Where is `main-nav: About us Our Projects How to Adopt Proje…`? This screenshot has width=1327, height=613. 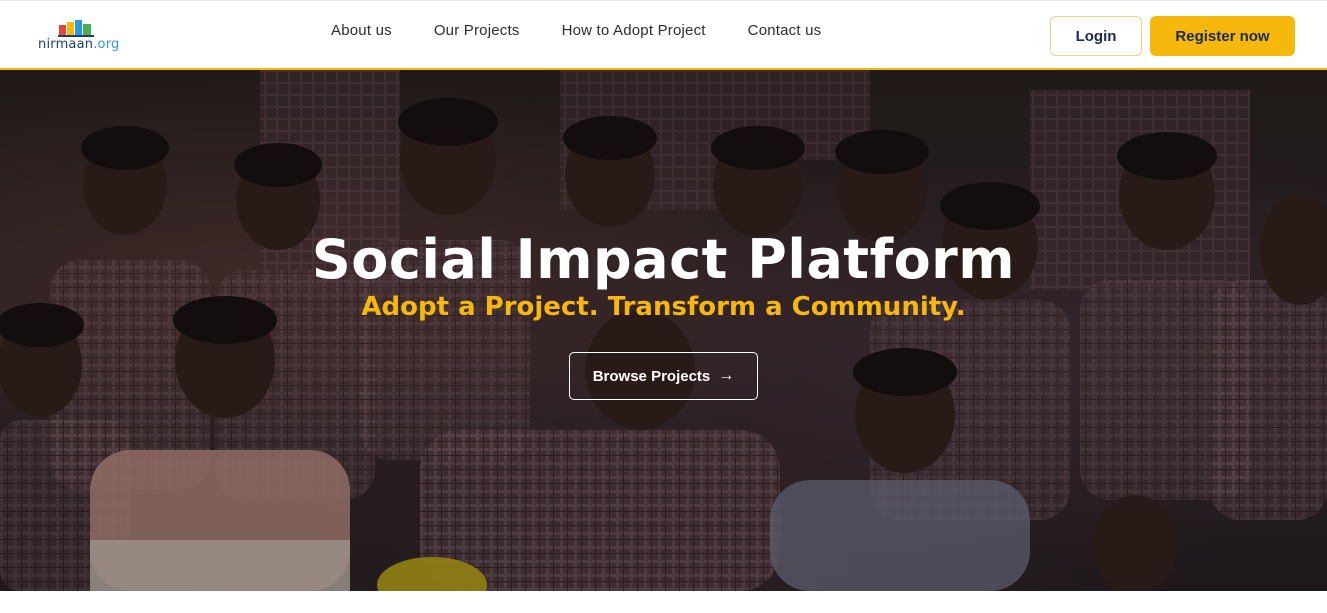
main-nav: About us Our Projects How to Adopt Proje… is located at coordinates (576, 30).